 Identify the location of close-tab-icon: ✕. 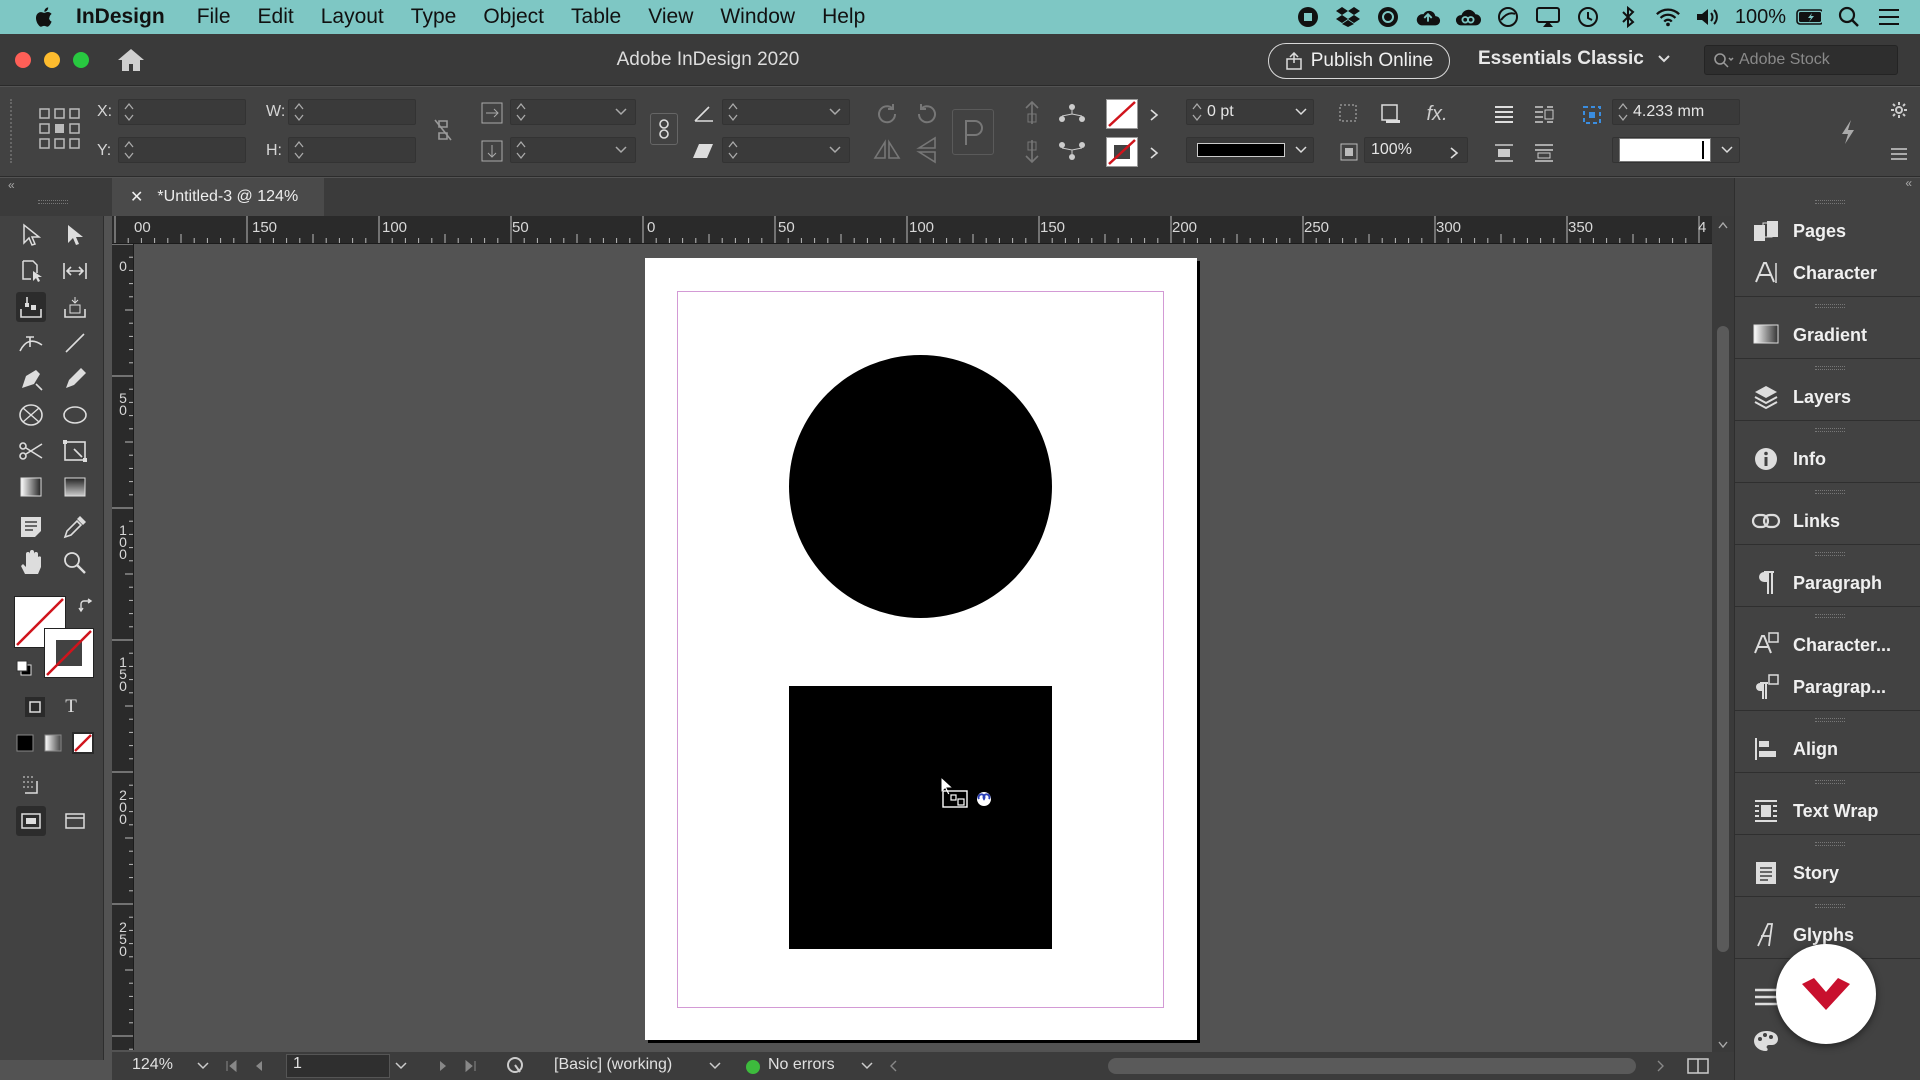
(136, 197).